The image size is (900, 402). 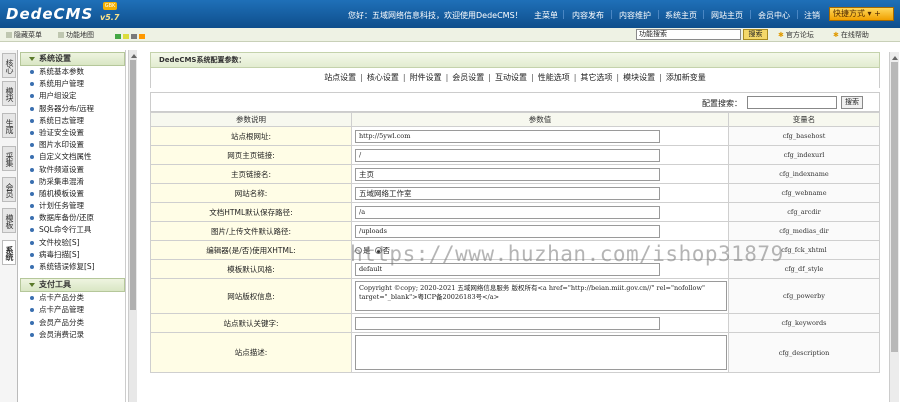 I want to click on column-header: 参数说明, so click(x=251, y=119).